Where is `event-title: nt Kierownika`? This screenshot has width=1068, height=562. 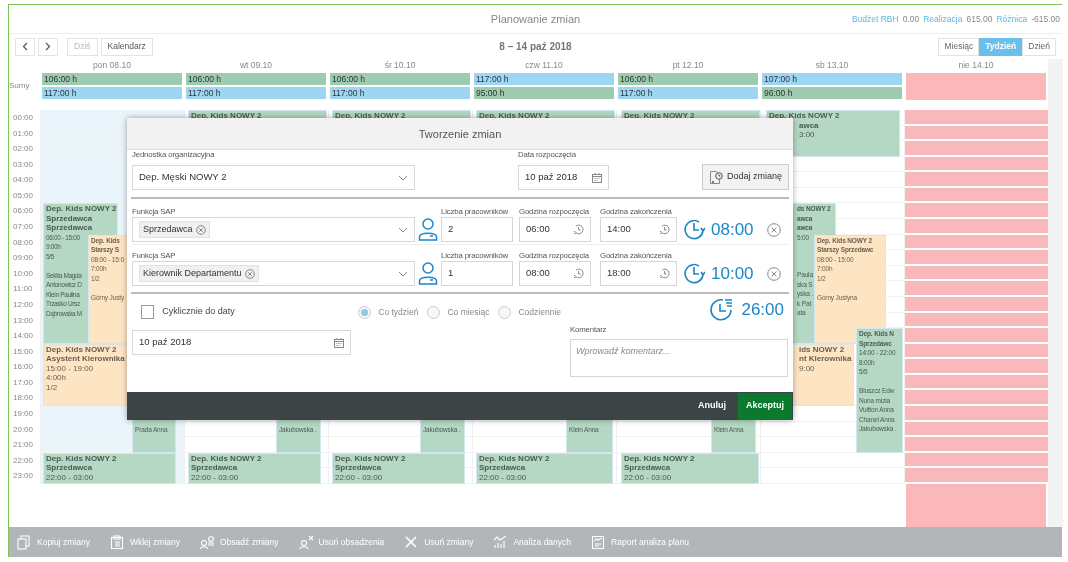
event-title: nt Kierownika is located at coordinates (825, 359).